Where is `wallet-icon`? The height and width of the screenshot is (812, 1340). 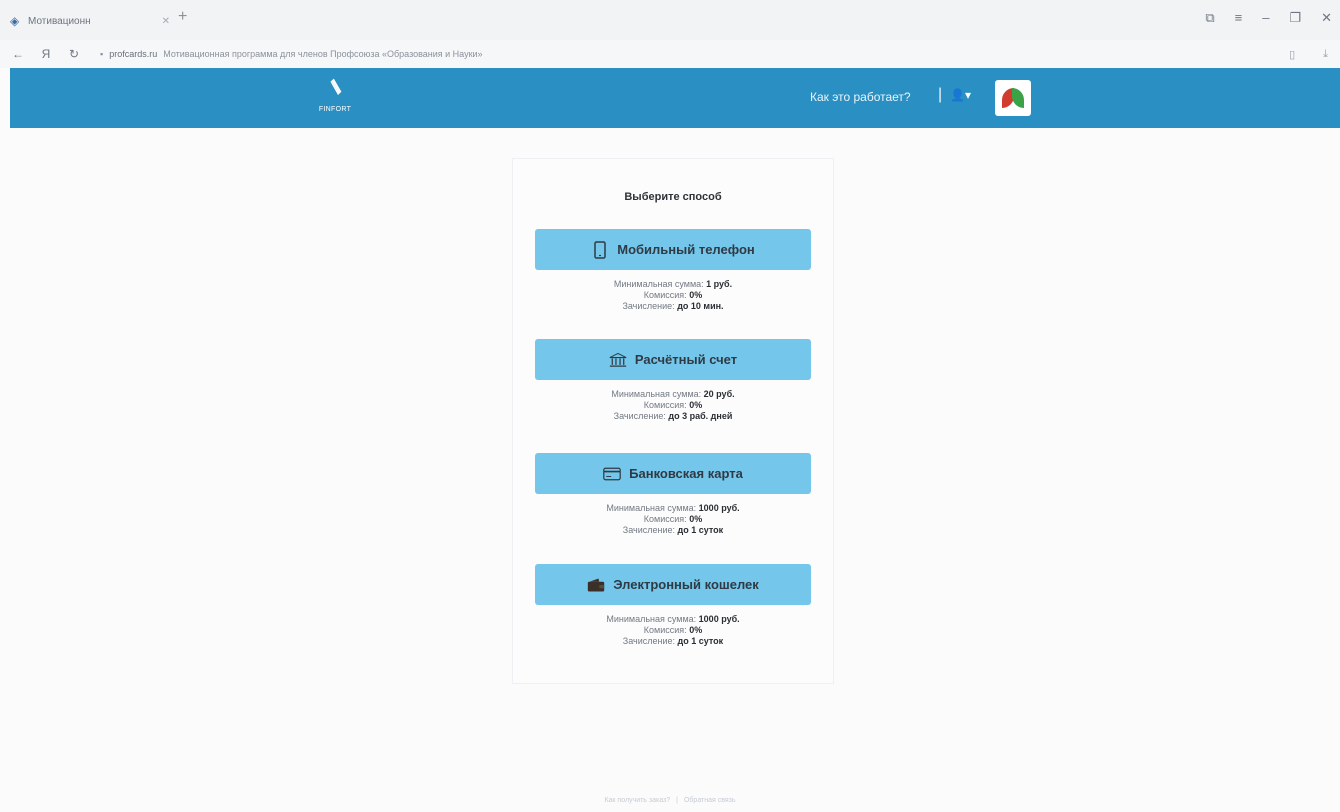 wallet-icon is located at coordinates (596, 585).